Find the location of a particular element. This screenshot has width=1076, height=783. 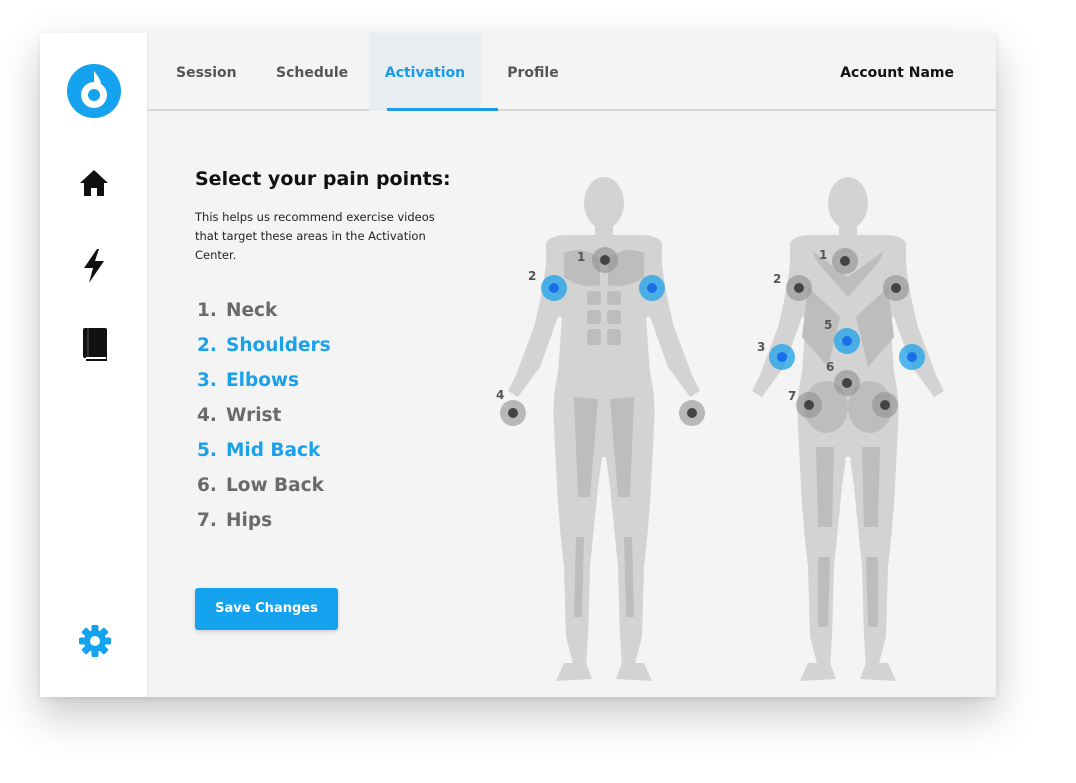

pain-point-low-back: 6. Low Back is located at coordinates (264, 485).